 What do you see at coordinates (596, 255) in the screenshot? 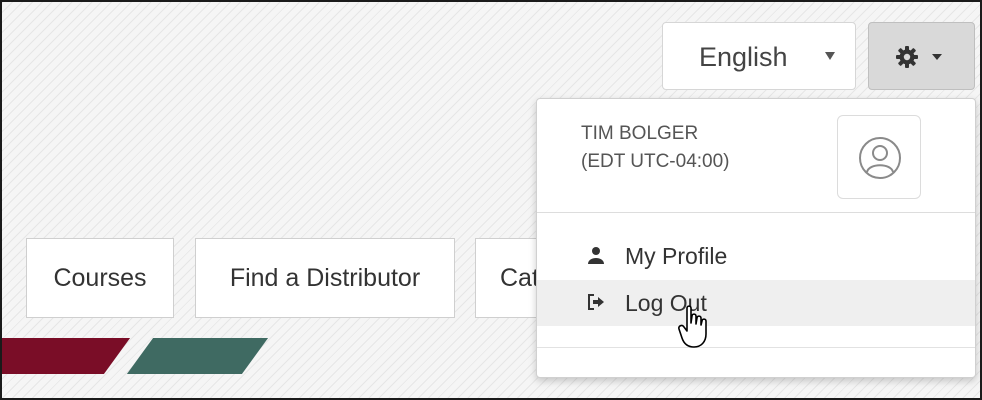
I see `user-icon` at bounding box center [596, 255].